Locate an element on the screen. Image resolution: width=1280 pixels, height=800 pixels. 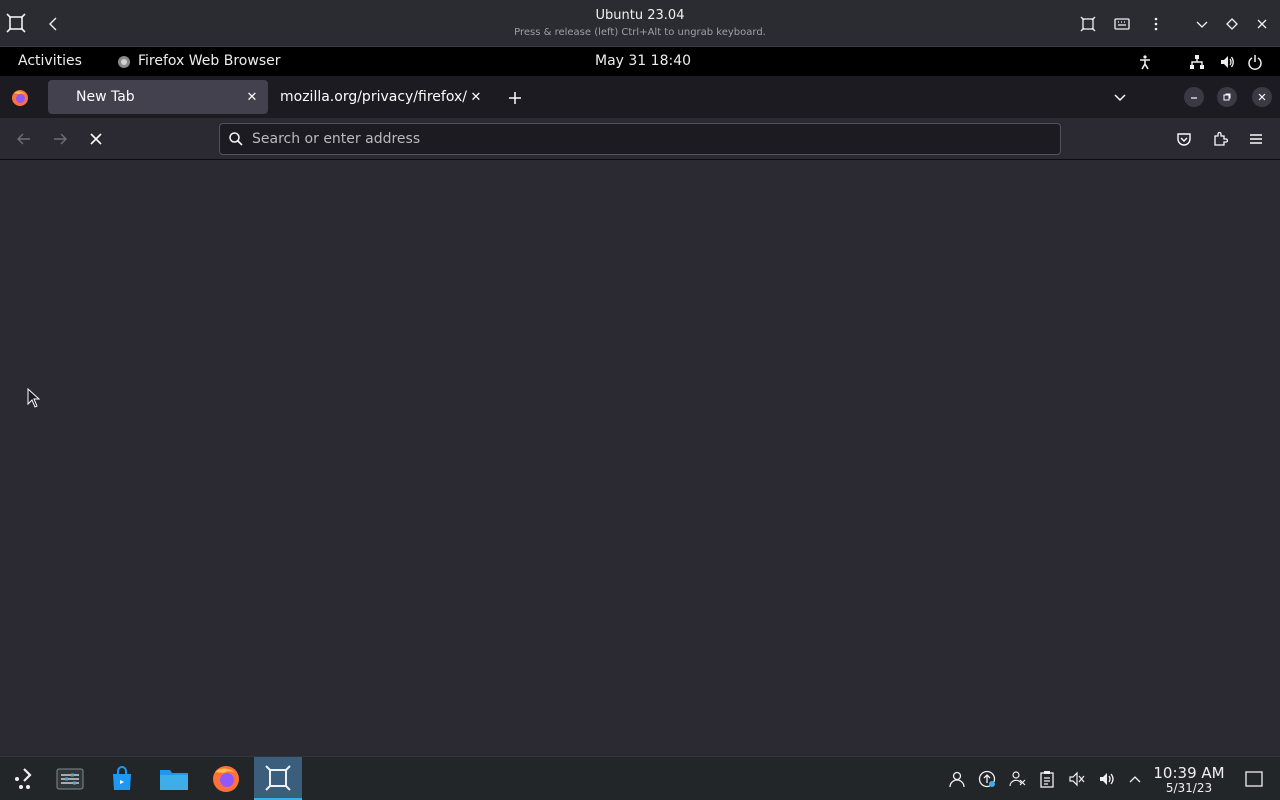
window-close-icon is located at coordinates (1262, 97).